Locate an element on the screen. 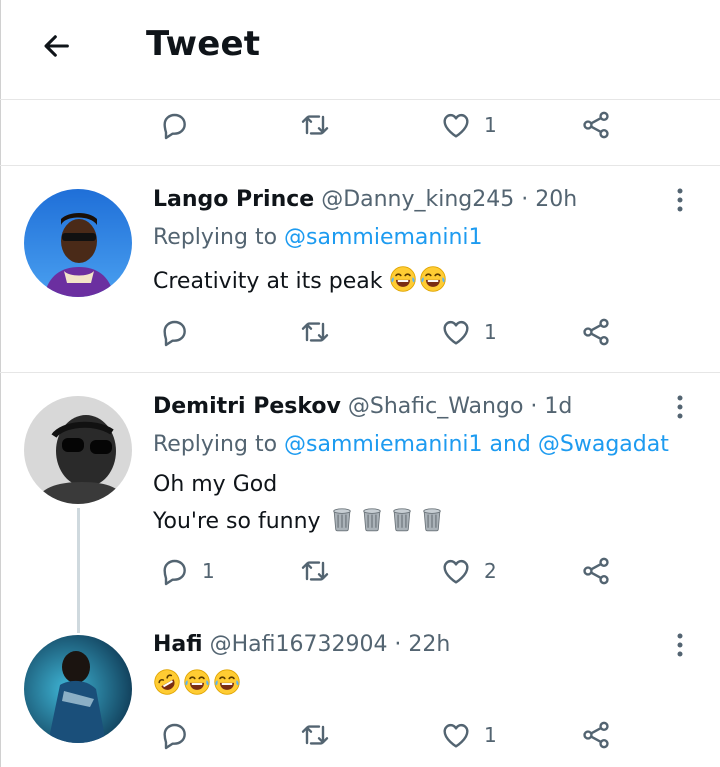  mention-link: @Swagadat is located at coordinates (603, 444).